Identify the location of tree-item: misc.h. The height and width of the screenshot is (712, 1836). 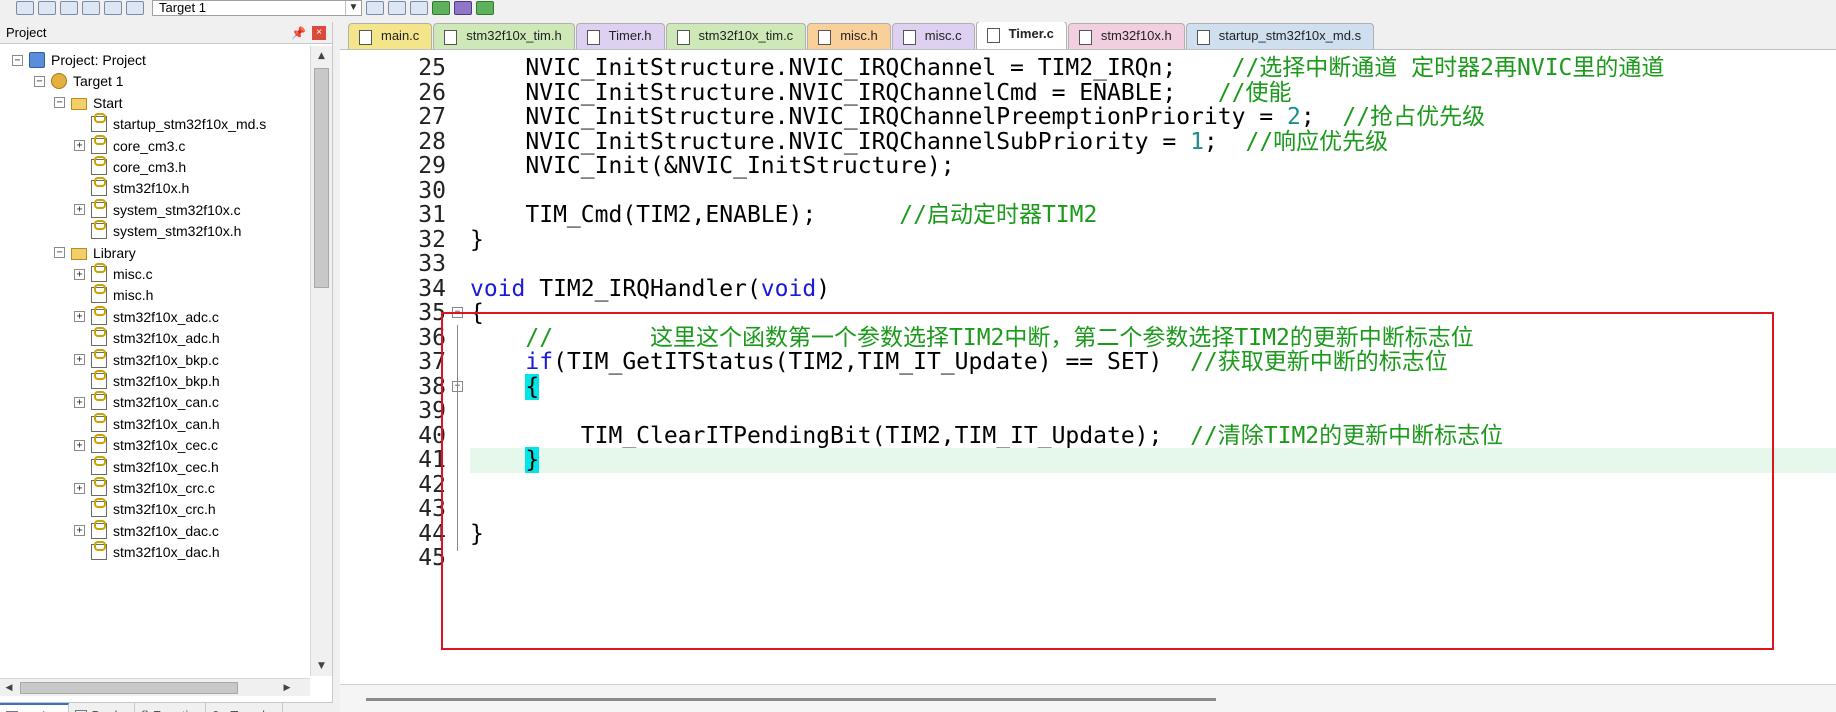
(113, 295).